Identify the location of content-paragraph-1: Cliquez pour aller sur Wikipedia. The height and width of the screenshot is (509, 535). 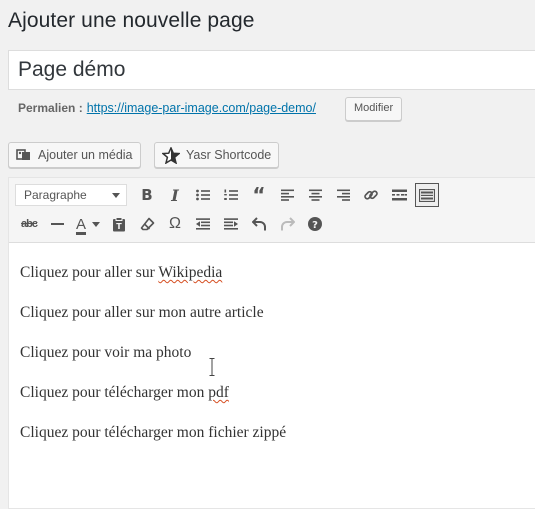
(153, 273).